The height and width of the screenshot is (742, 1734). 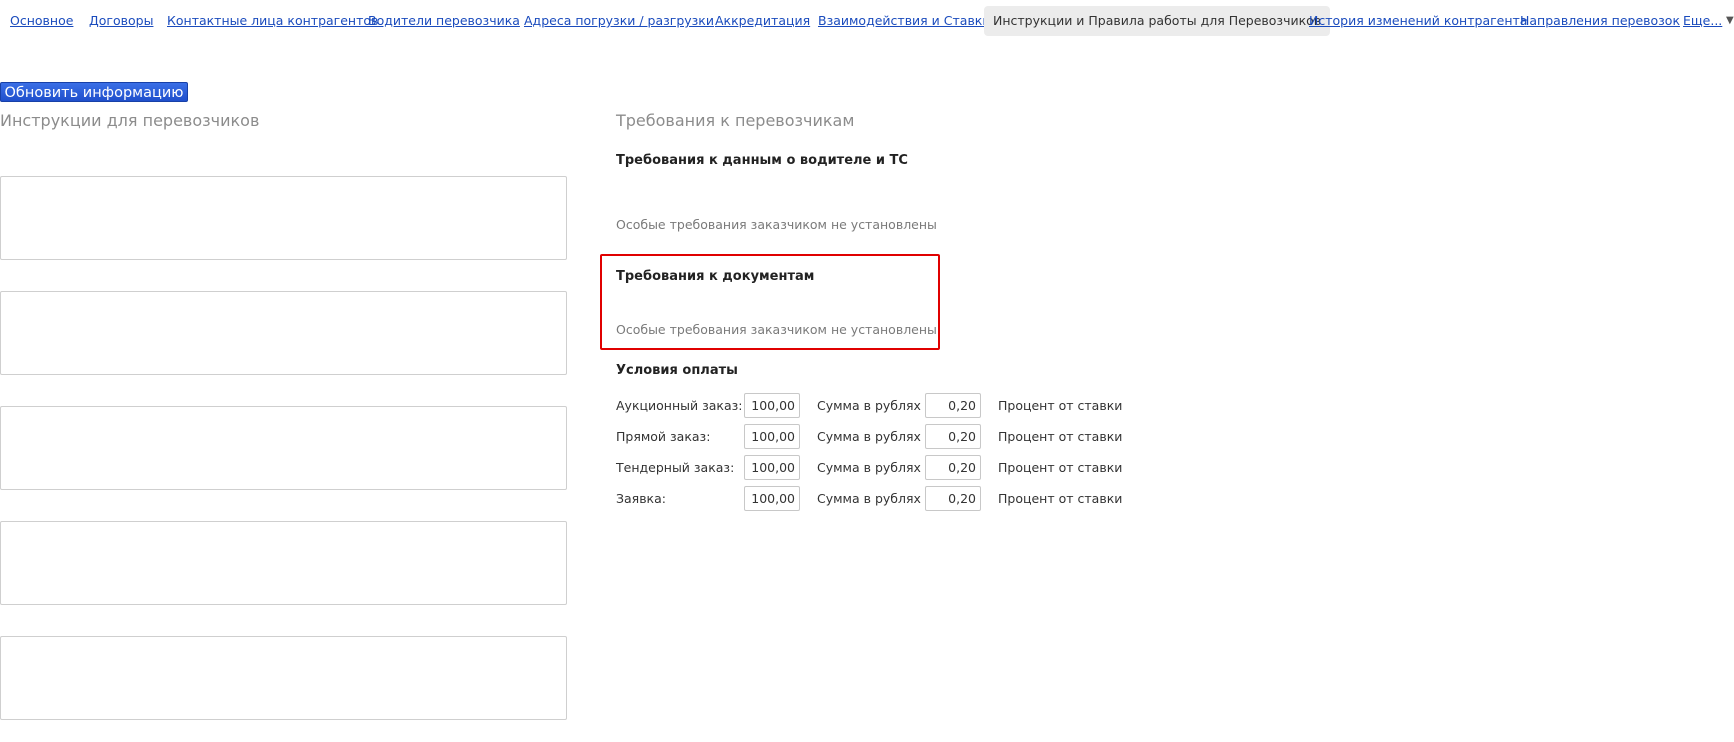 What do you see at coordinates (904, 21) in the screenshot?
I see `tab-interactions-rates: Взаимодействия и Ставки` at bounding box center [904, 21].